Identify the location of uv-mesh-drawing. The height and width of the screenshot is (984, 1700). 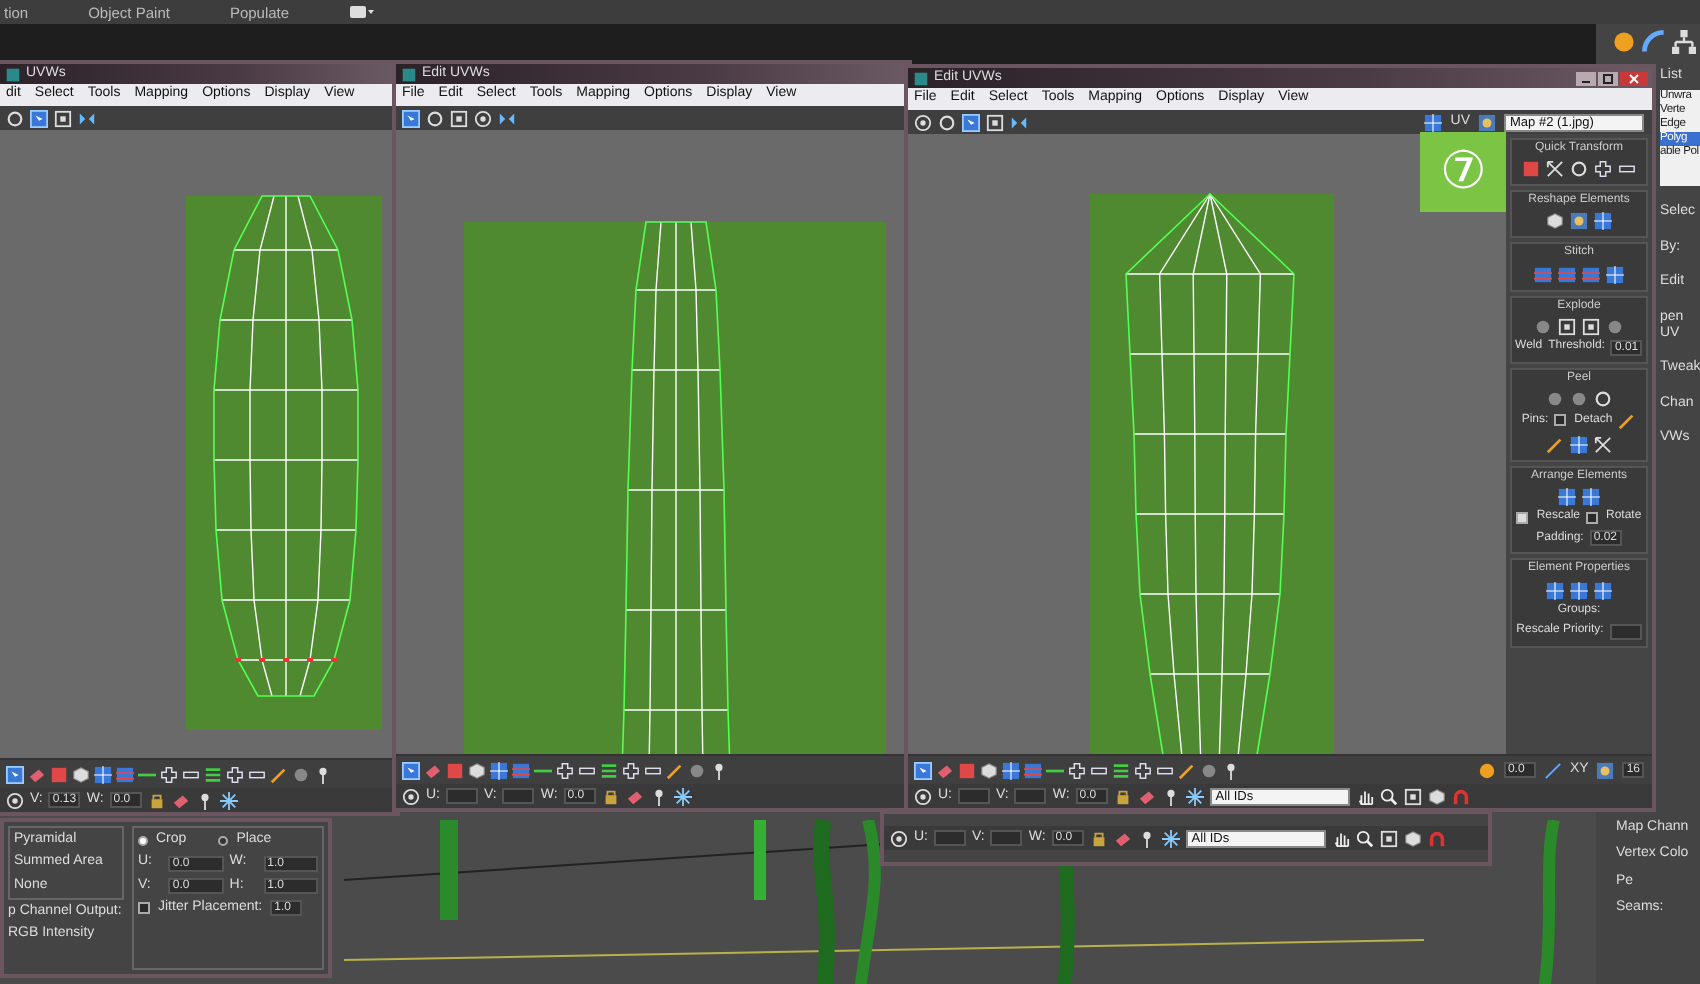
(286, 446).